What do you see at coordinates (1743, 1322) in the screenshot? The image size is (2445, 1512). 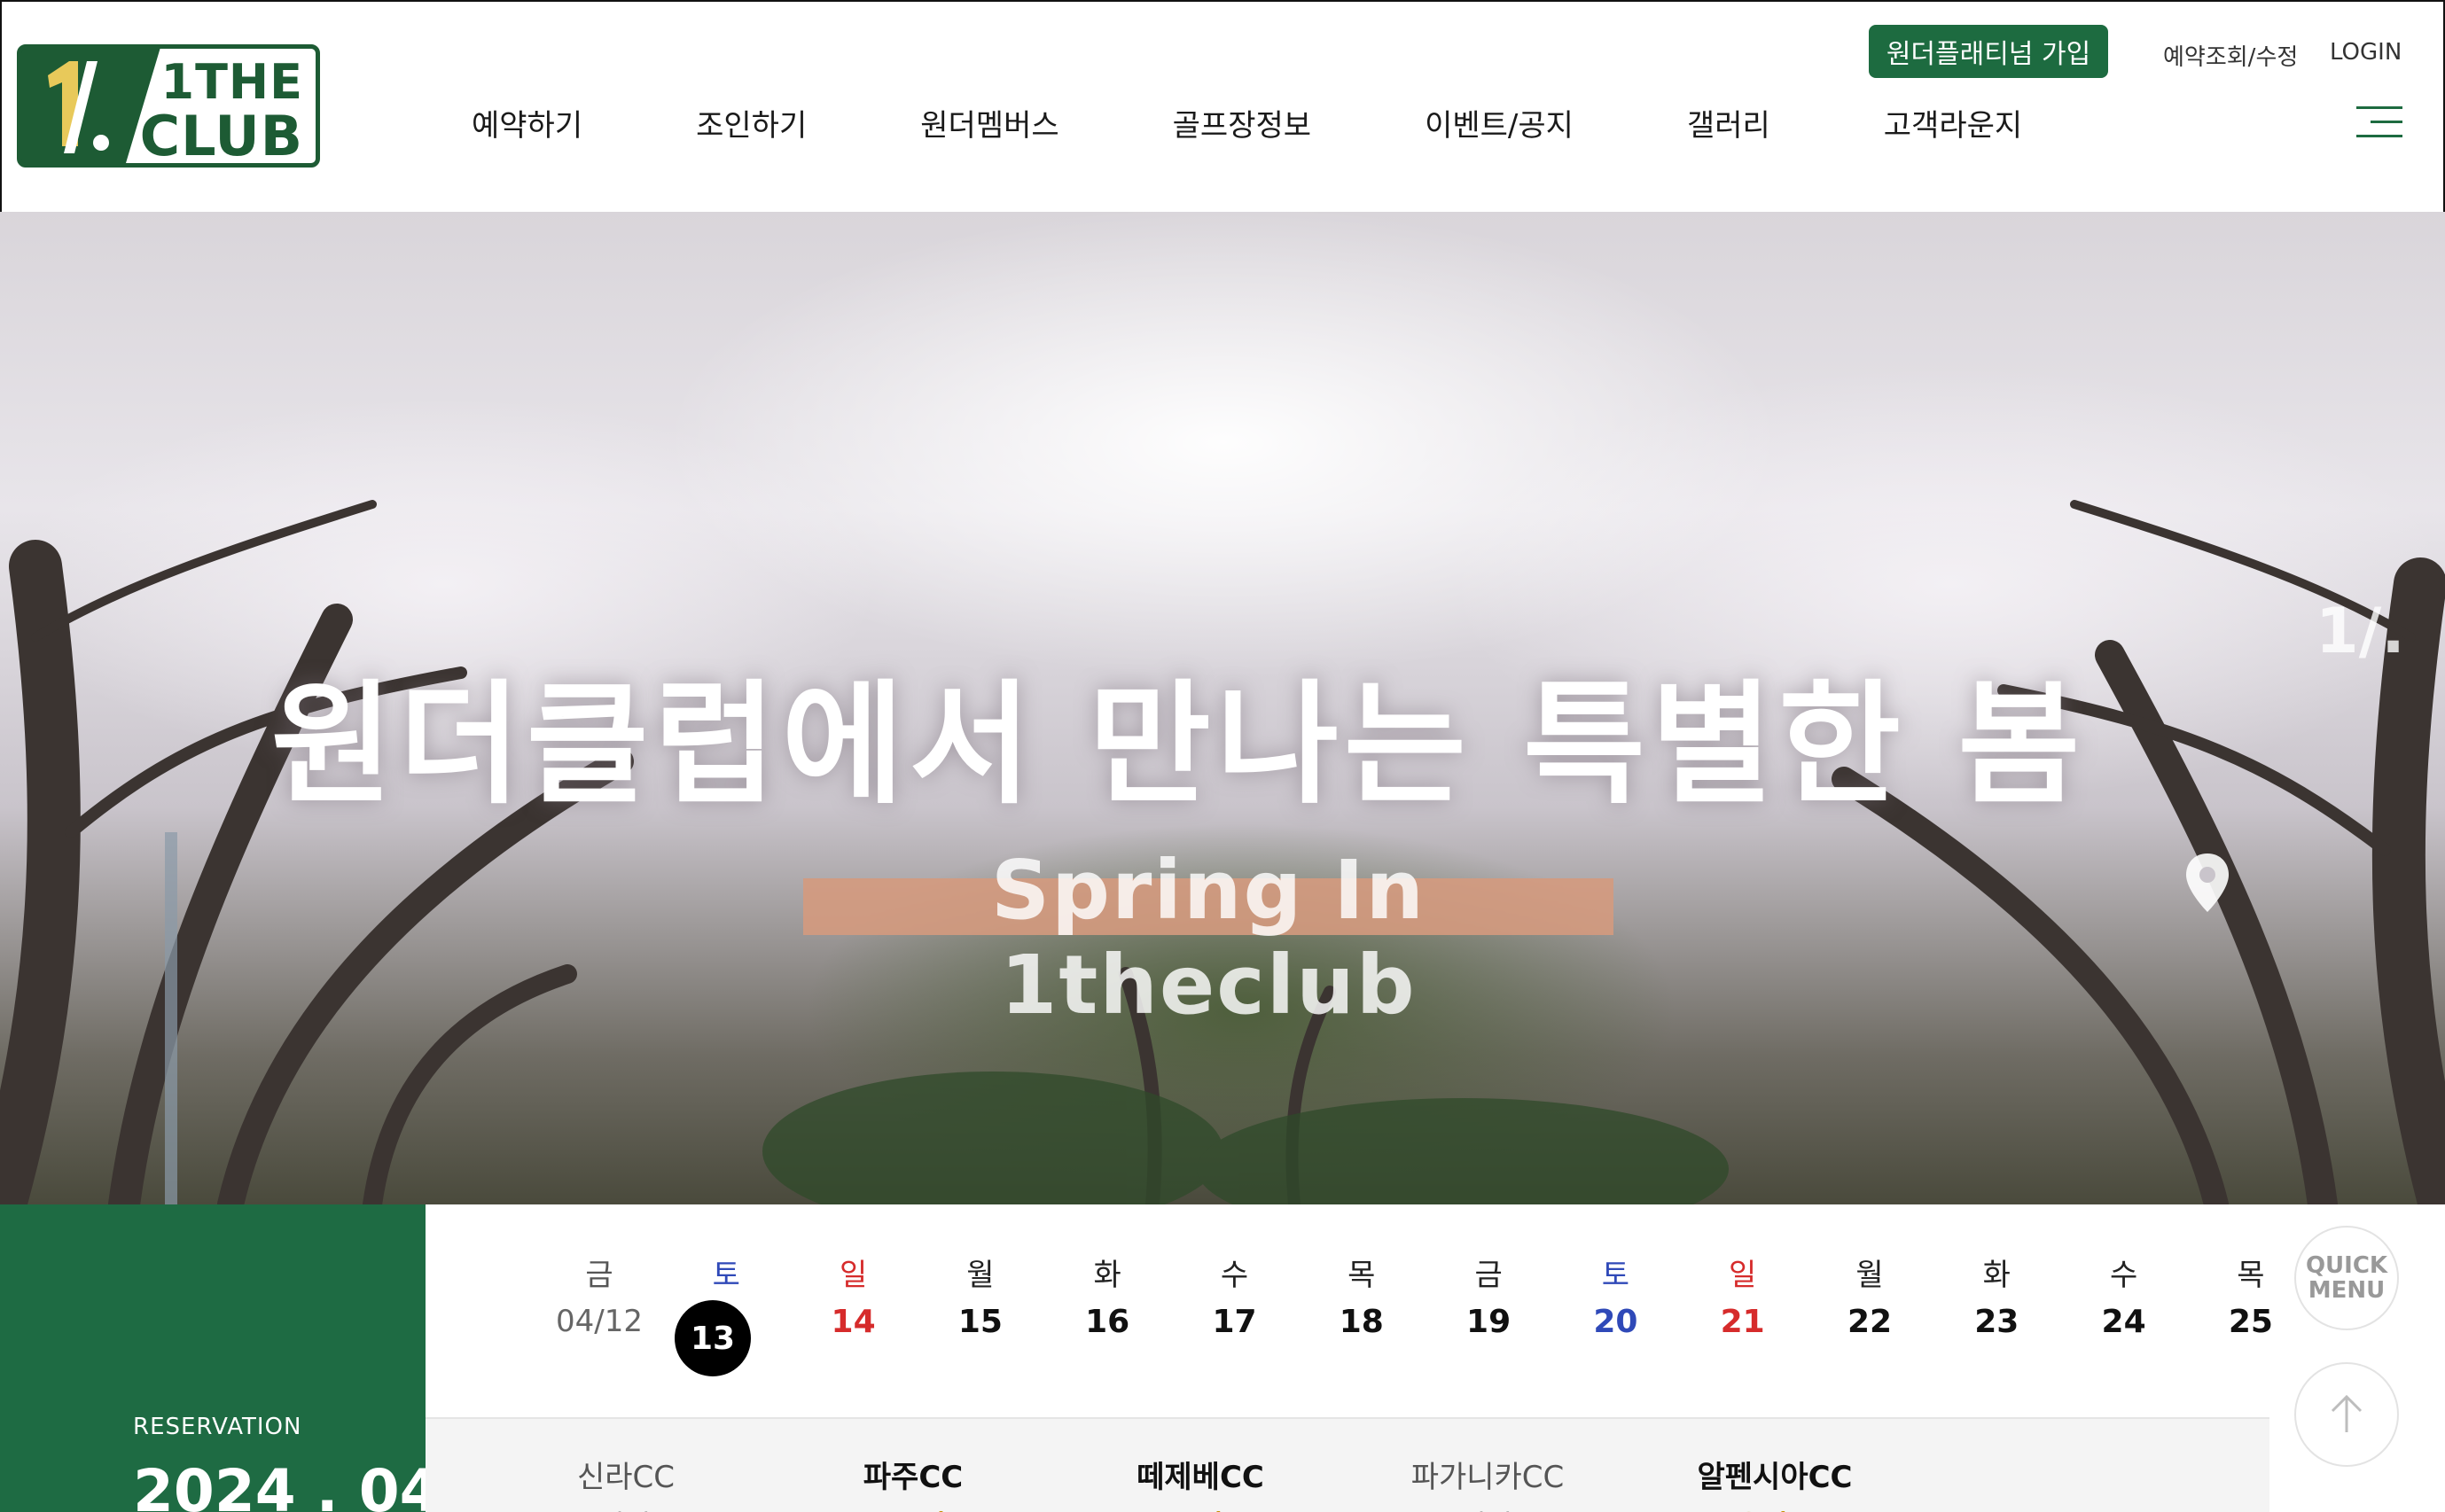 I see `calendar-date: 21` at bounding box center [1743, 1322].